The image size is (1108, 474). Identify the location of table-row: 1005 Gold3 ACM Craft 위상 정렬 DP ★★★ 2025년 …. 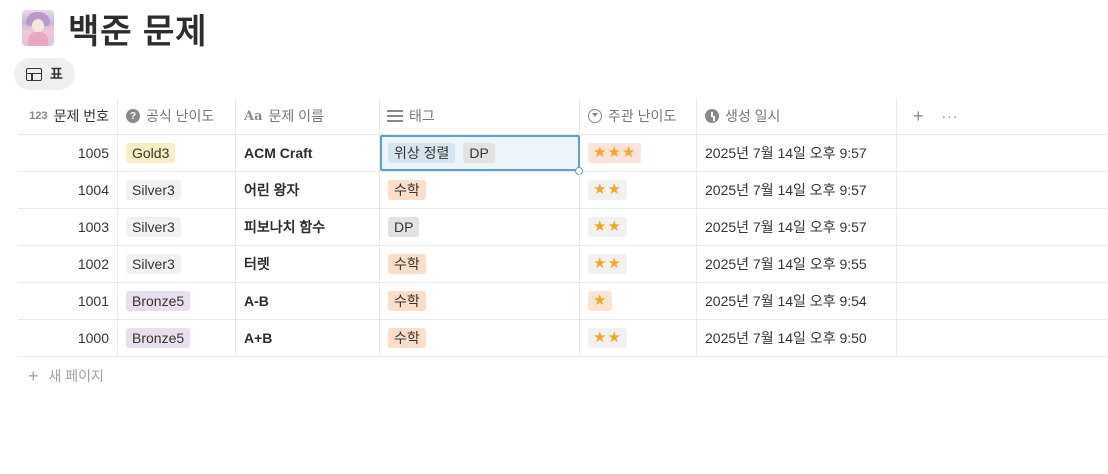
(563, 155).